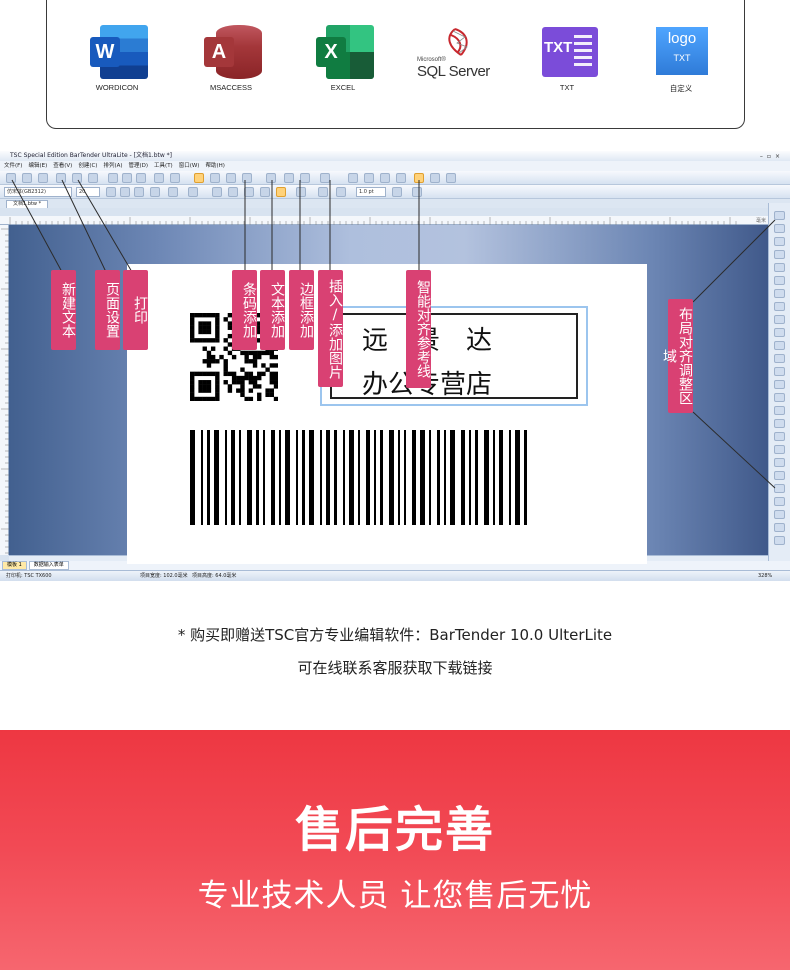  What do you see at coordinates (281, 192) in the screenshot?
I see `text-box-button` at bounding box center [281, 192].